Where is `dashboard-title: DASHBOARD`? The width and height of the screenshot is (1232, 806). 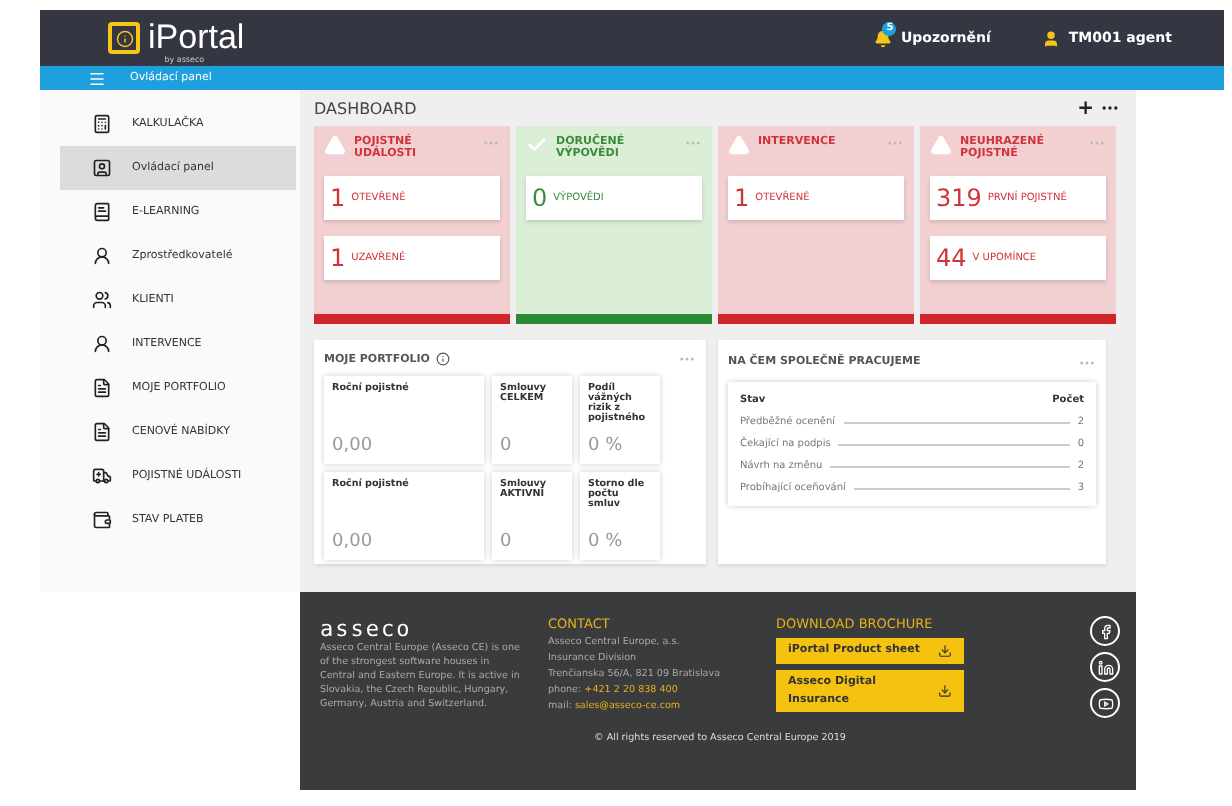 dashboard-title: DASHBOARD is located at coordinates (365, 108).